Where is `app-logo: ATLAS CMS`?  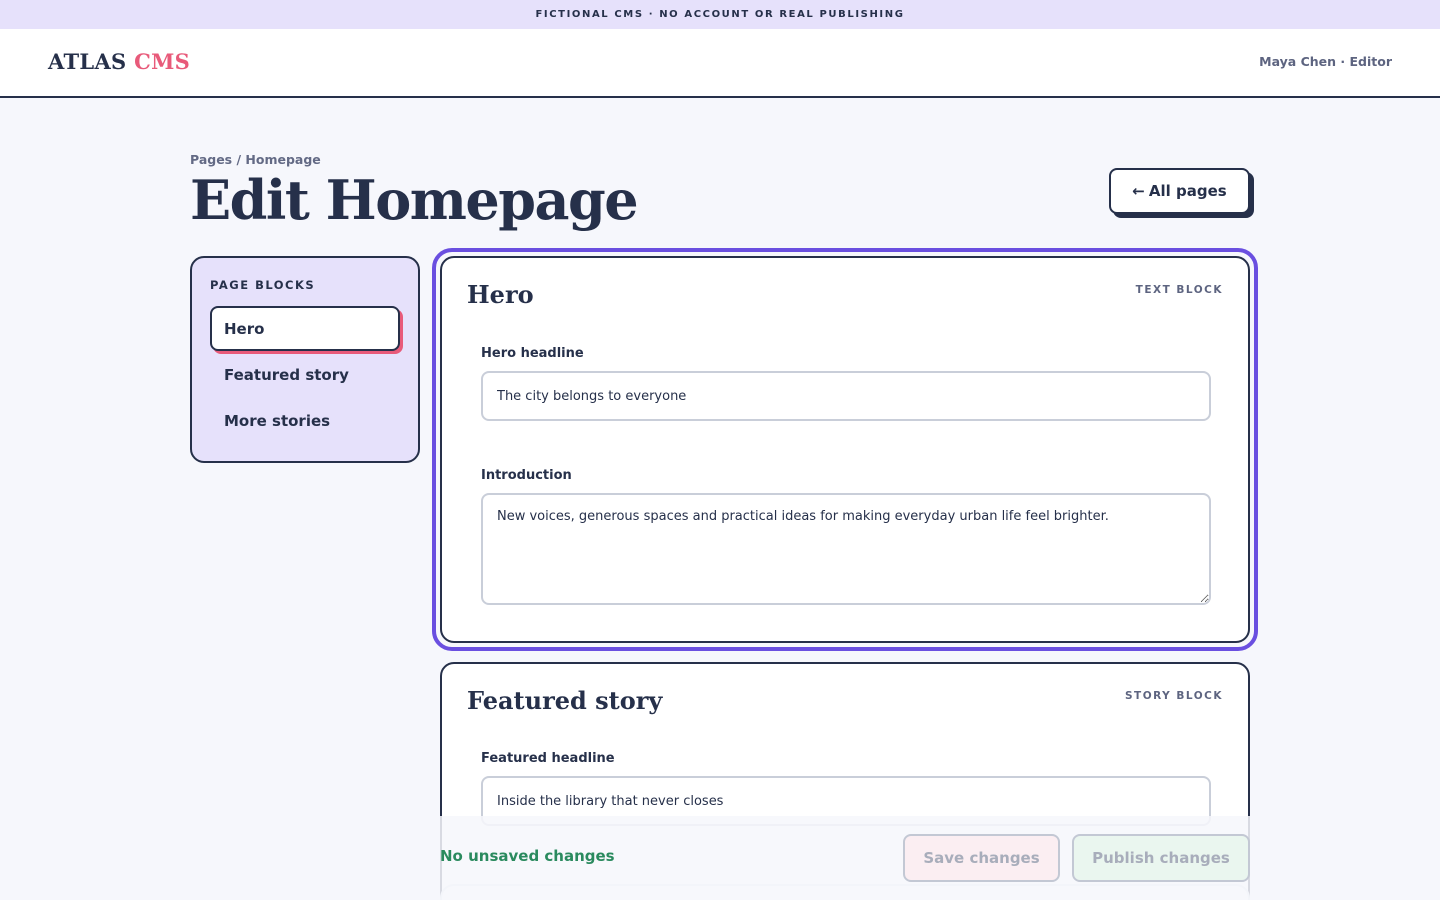
app-logo: ATLAS CMS is located at coordinates (119, 61).